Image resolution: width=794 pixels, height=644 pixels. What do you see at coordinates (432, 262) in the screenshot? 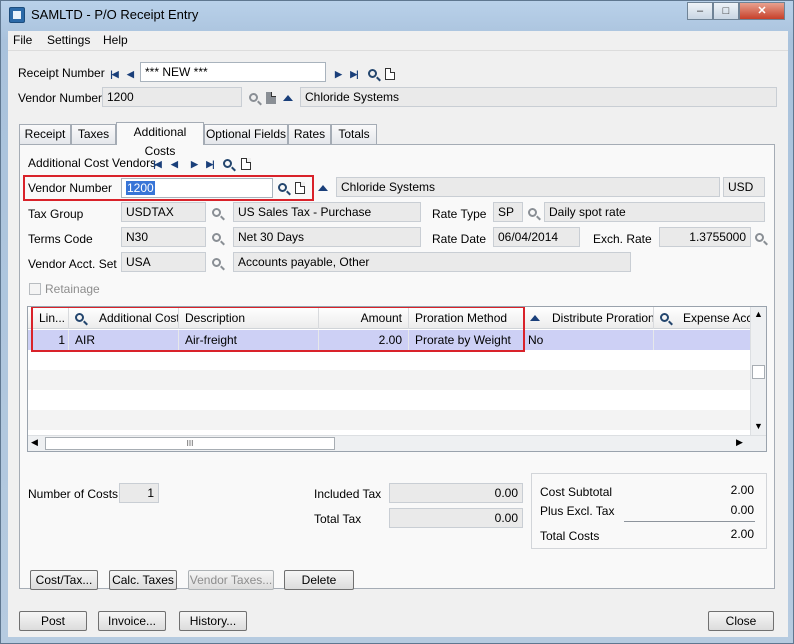
I see `vendor-acct-set-description: Accounts payable, Other` at bounding box center [432, 262].